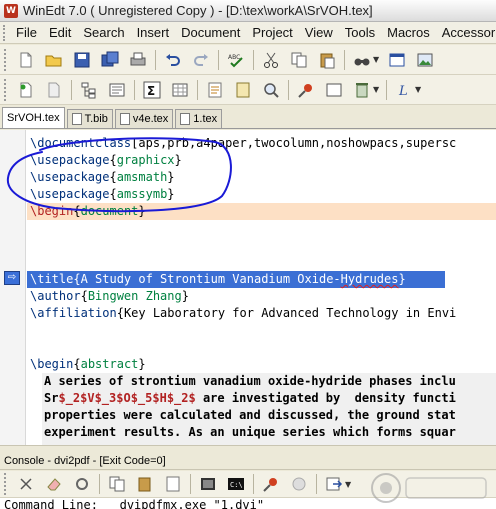 This screenshot has width=496, height=509. Describe the element at coordinates (362, 60) in the screenshot. I see `find-icon` at that location.